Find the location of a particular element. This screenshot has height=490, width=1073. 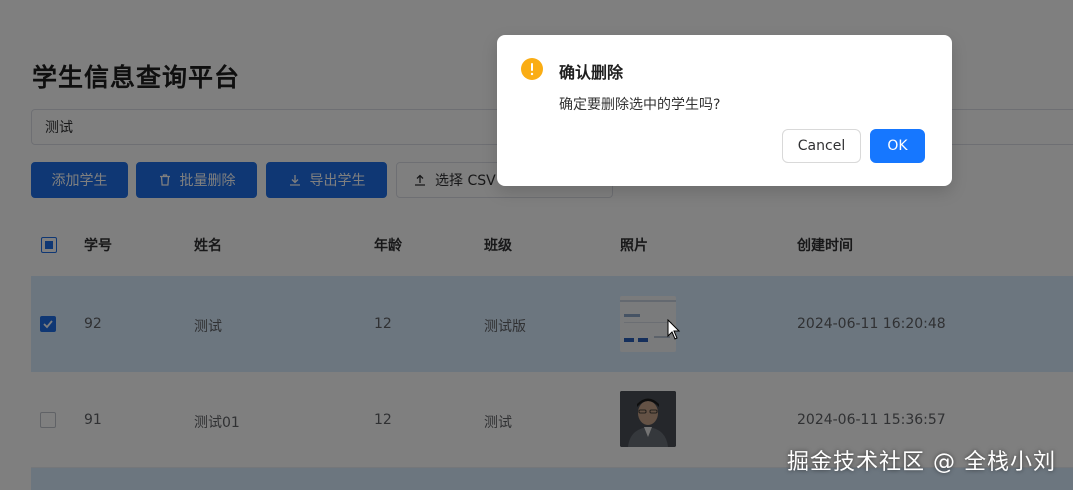

confirm-delete-dialog: 确认删除 确定要删除选中的学生吗? Cancel OK is located at coordinates (724, 110).